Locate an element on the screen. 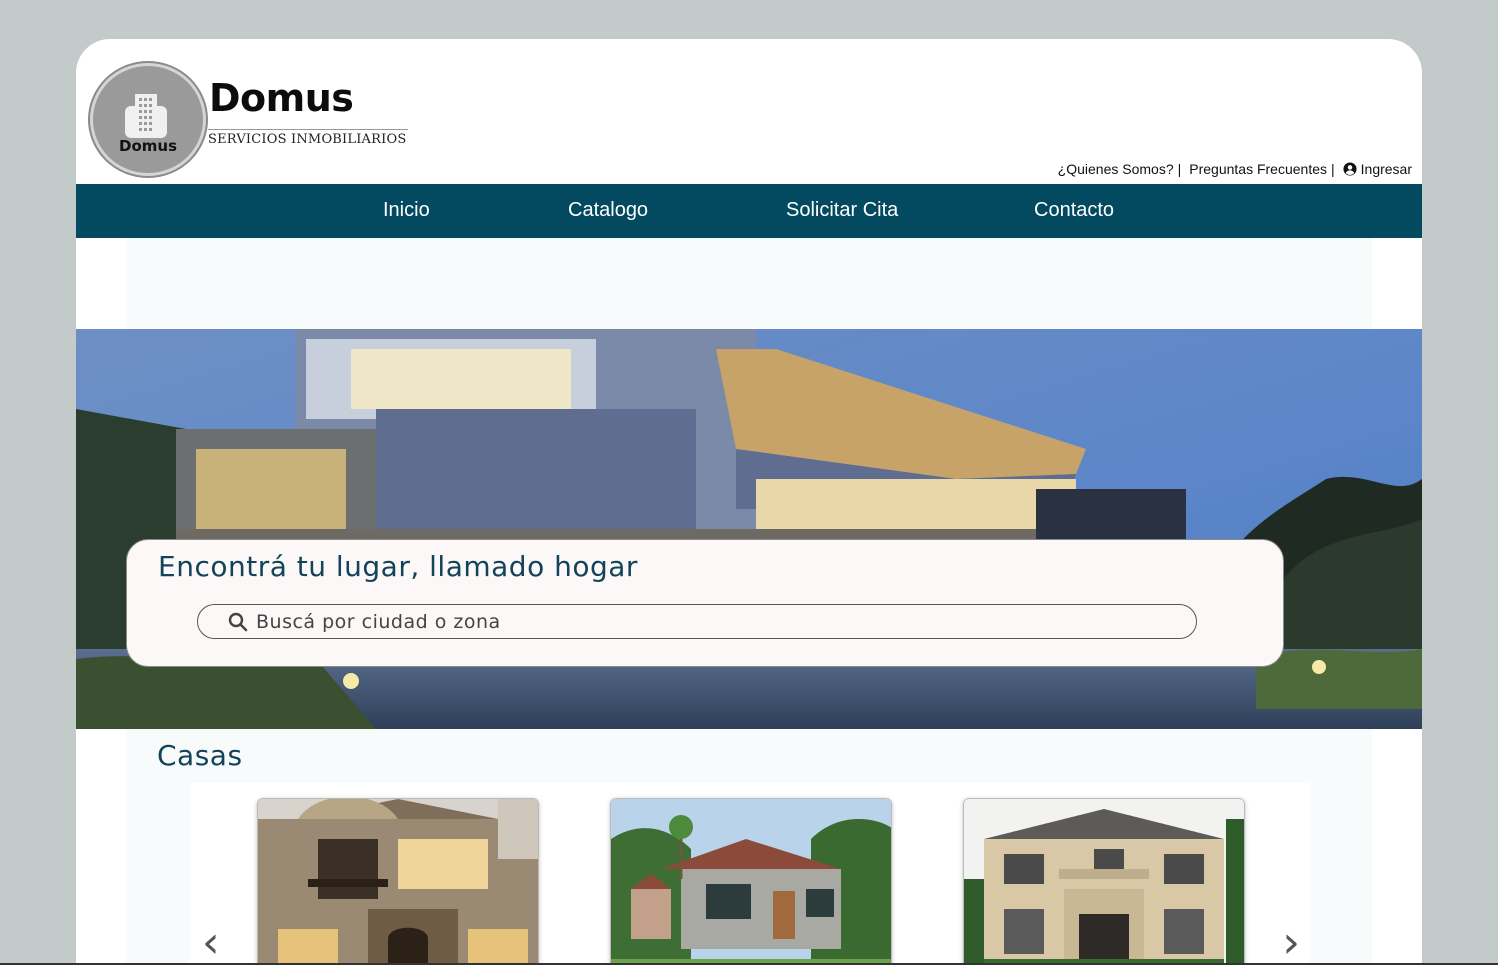  search-input is located at coordinates (706, 621).